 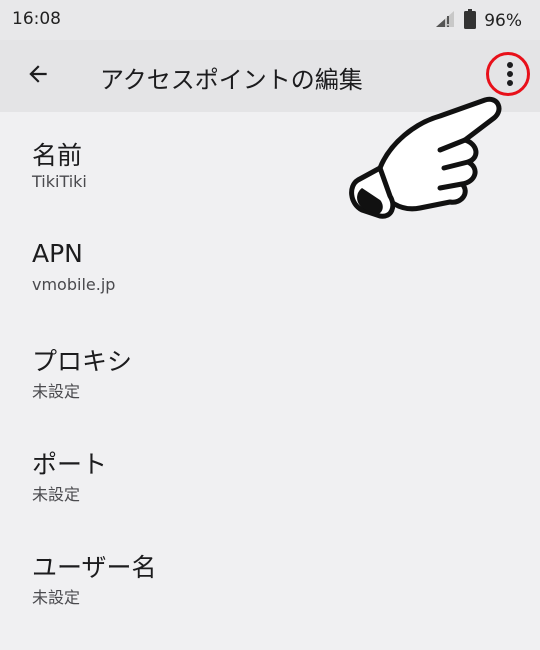 What do you see at coordinates (59, 181) in the screenshot?
I see `setting-value: TikiTiki` at bounding box center [59, 181].